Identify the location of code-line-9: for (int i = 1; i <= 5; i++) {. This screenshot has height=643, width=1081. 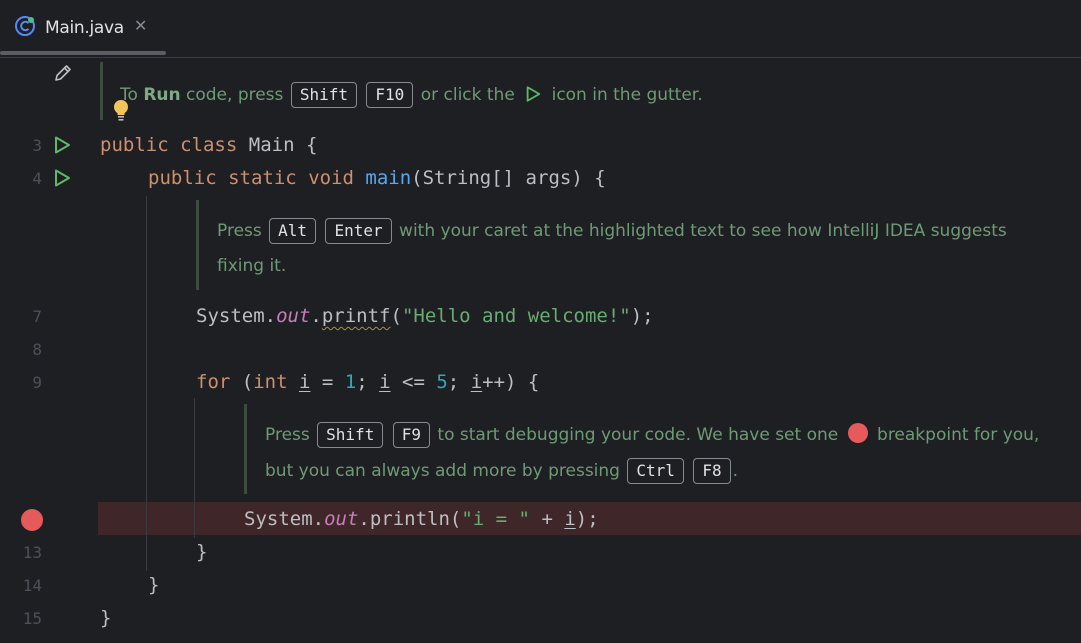
(368, 382).